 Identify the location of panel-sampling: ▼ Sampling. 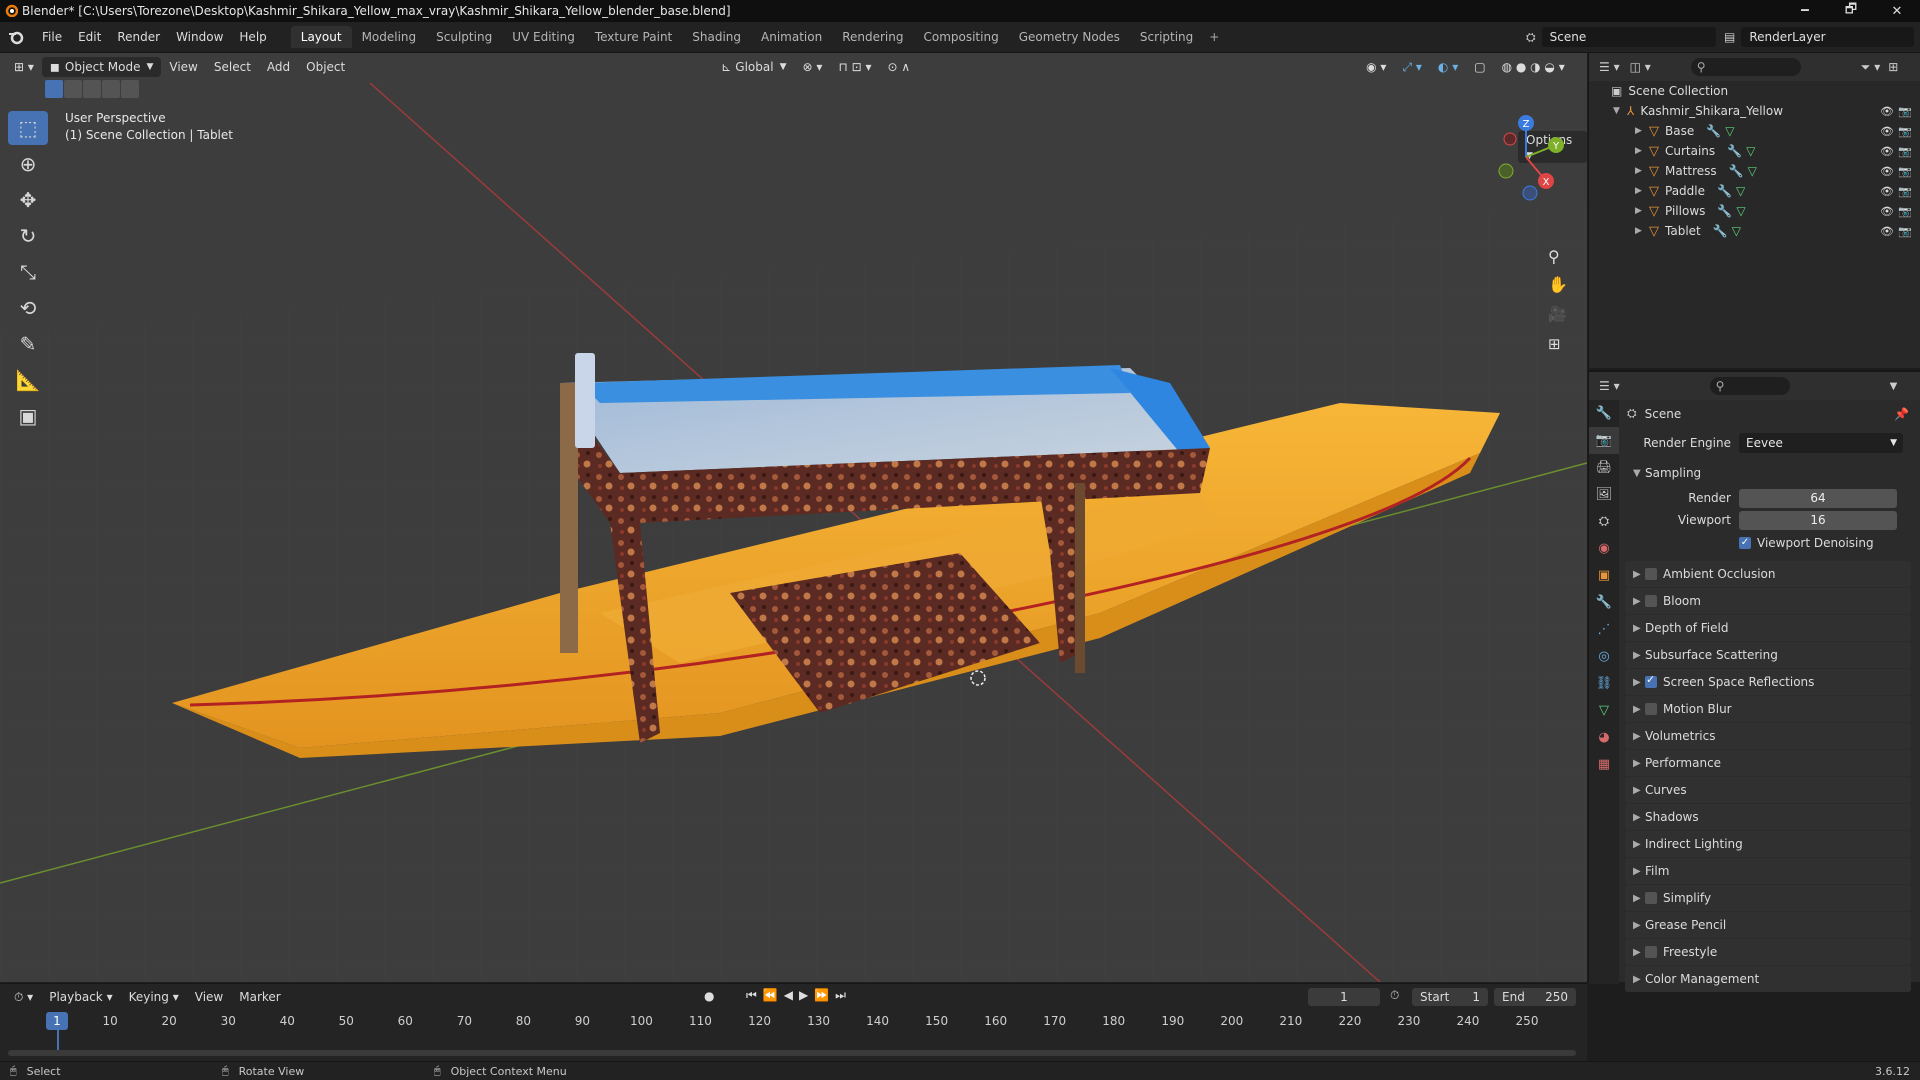
(1768, 473).